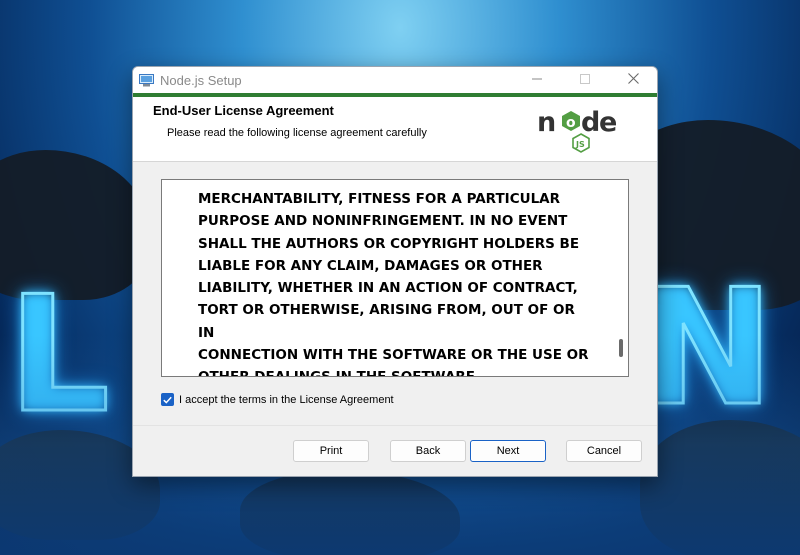 This screenshot has height=555, width=800. I want to click on window-controls, so click(585, 80).